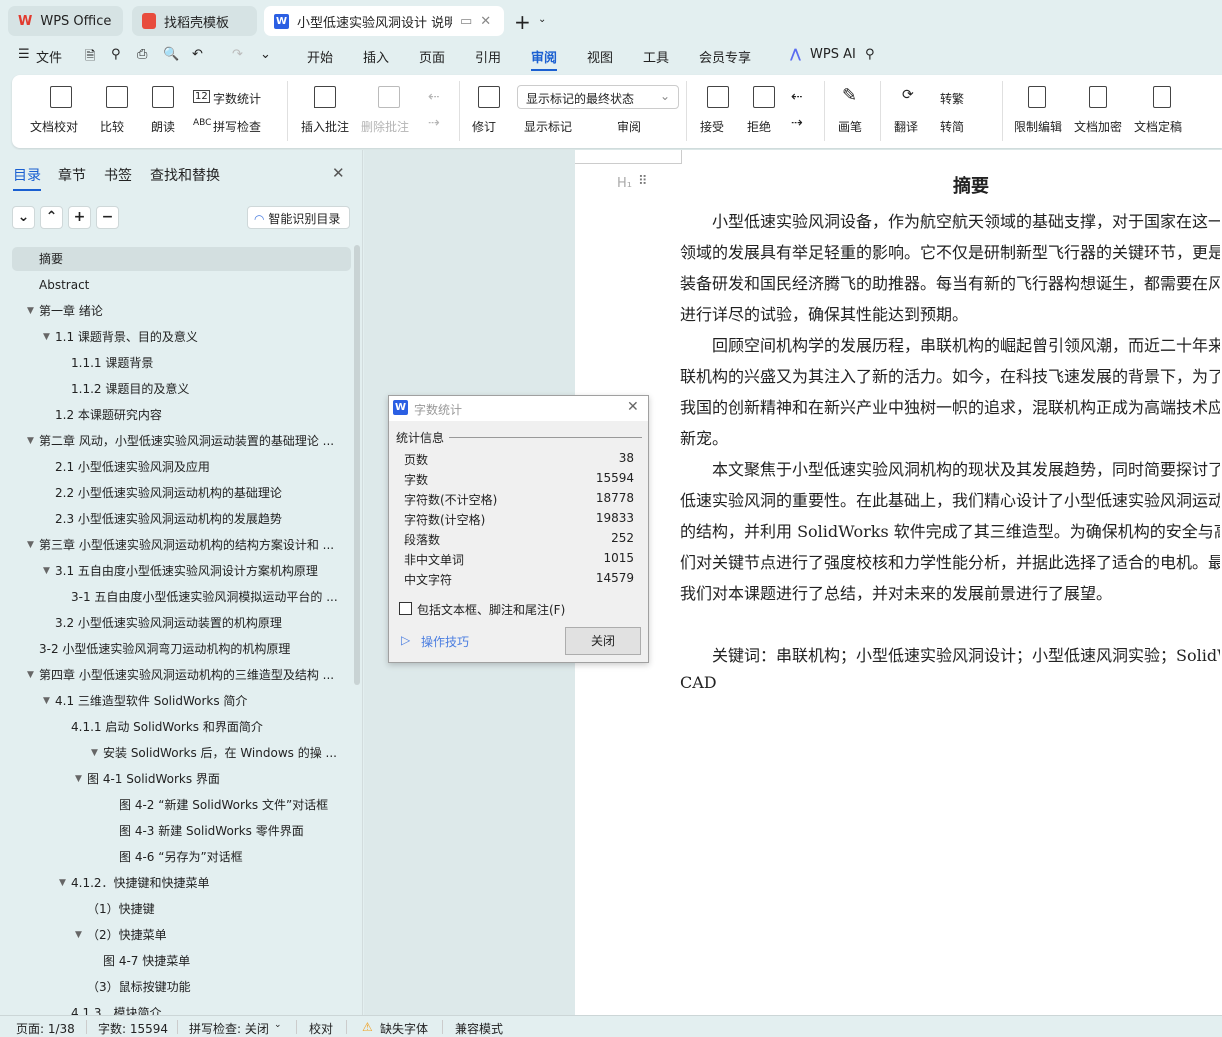  Describe the element at coordinates (385, 126) in the screenshot. I see `delete-comment-button: 删除批注` at that location.